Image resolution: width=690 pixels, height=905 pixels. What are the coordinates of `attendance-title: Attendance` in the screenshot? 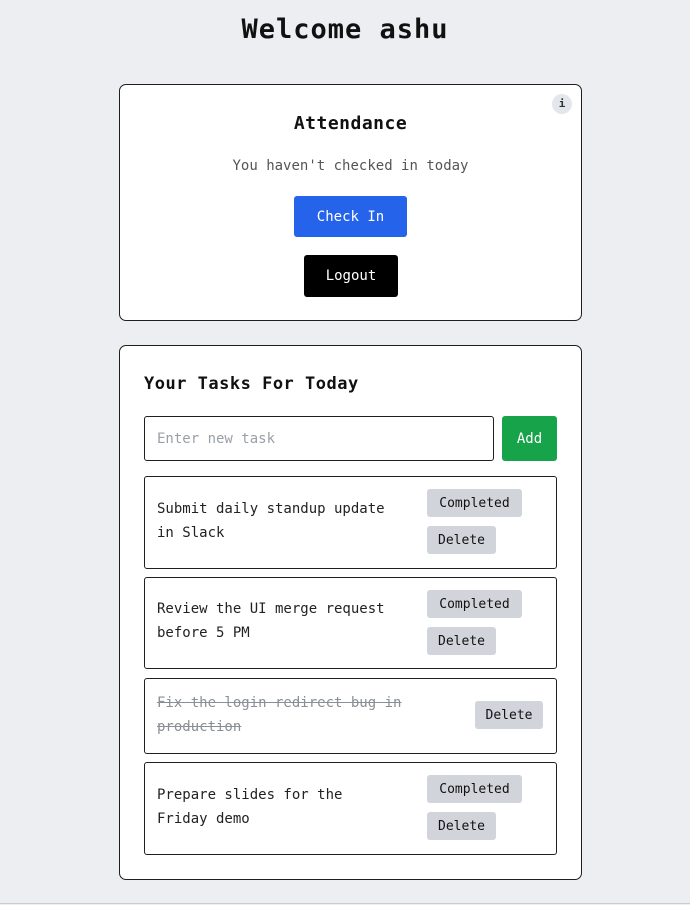 It's located at (350, 123).